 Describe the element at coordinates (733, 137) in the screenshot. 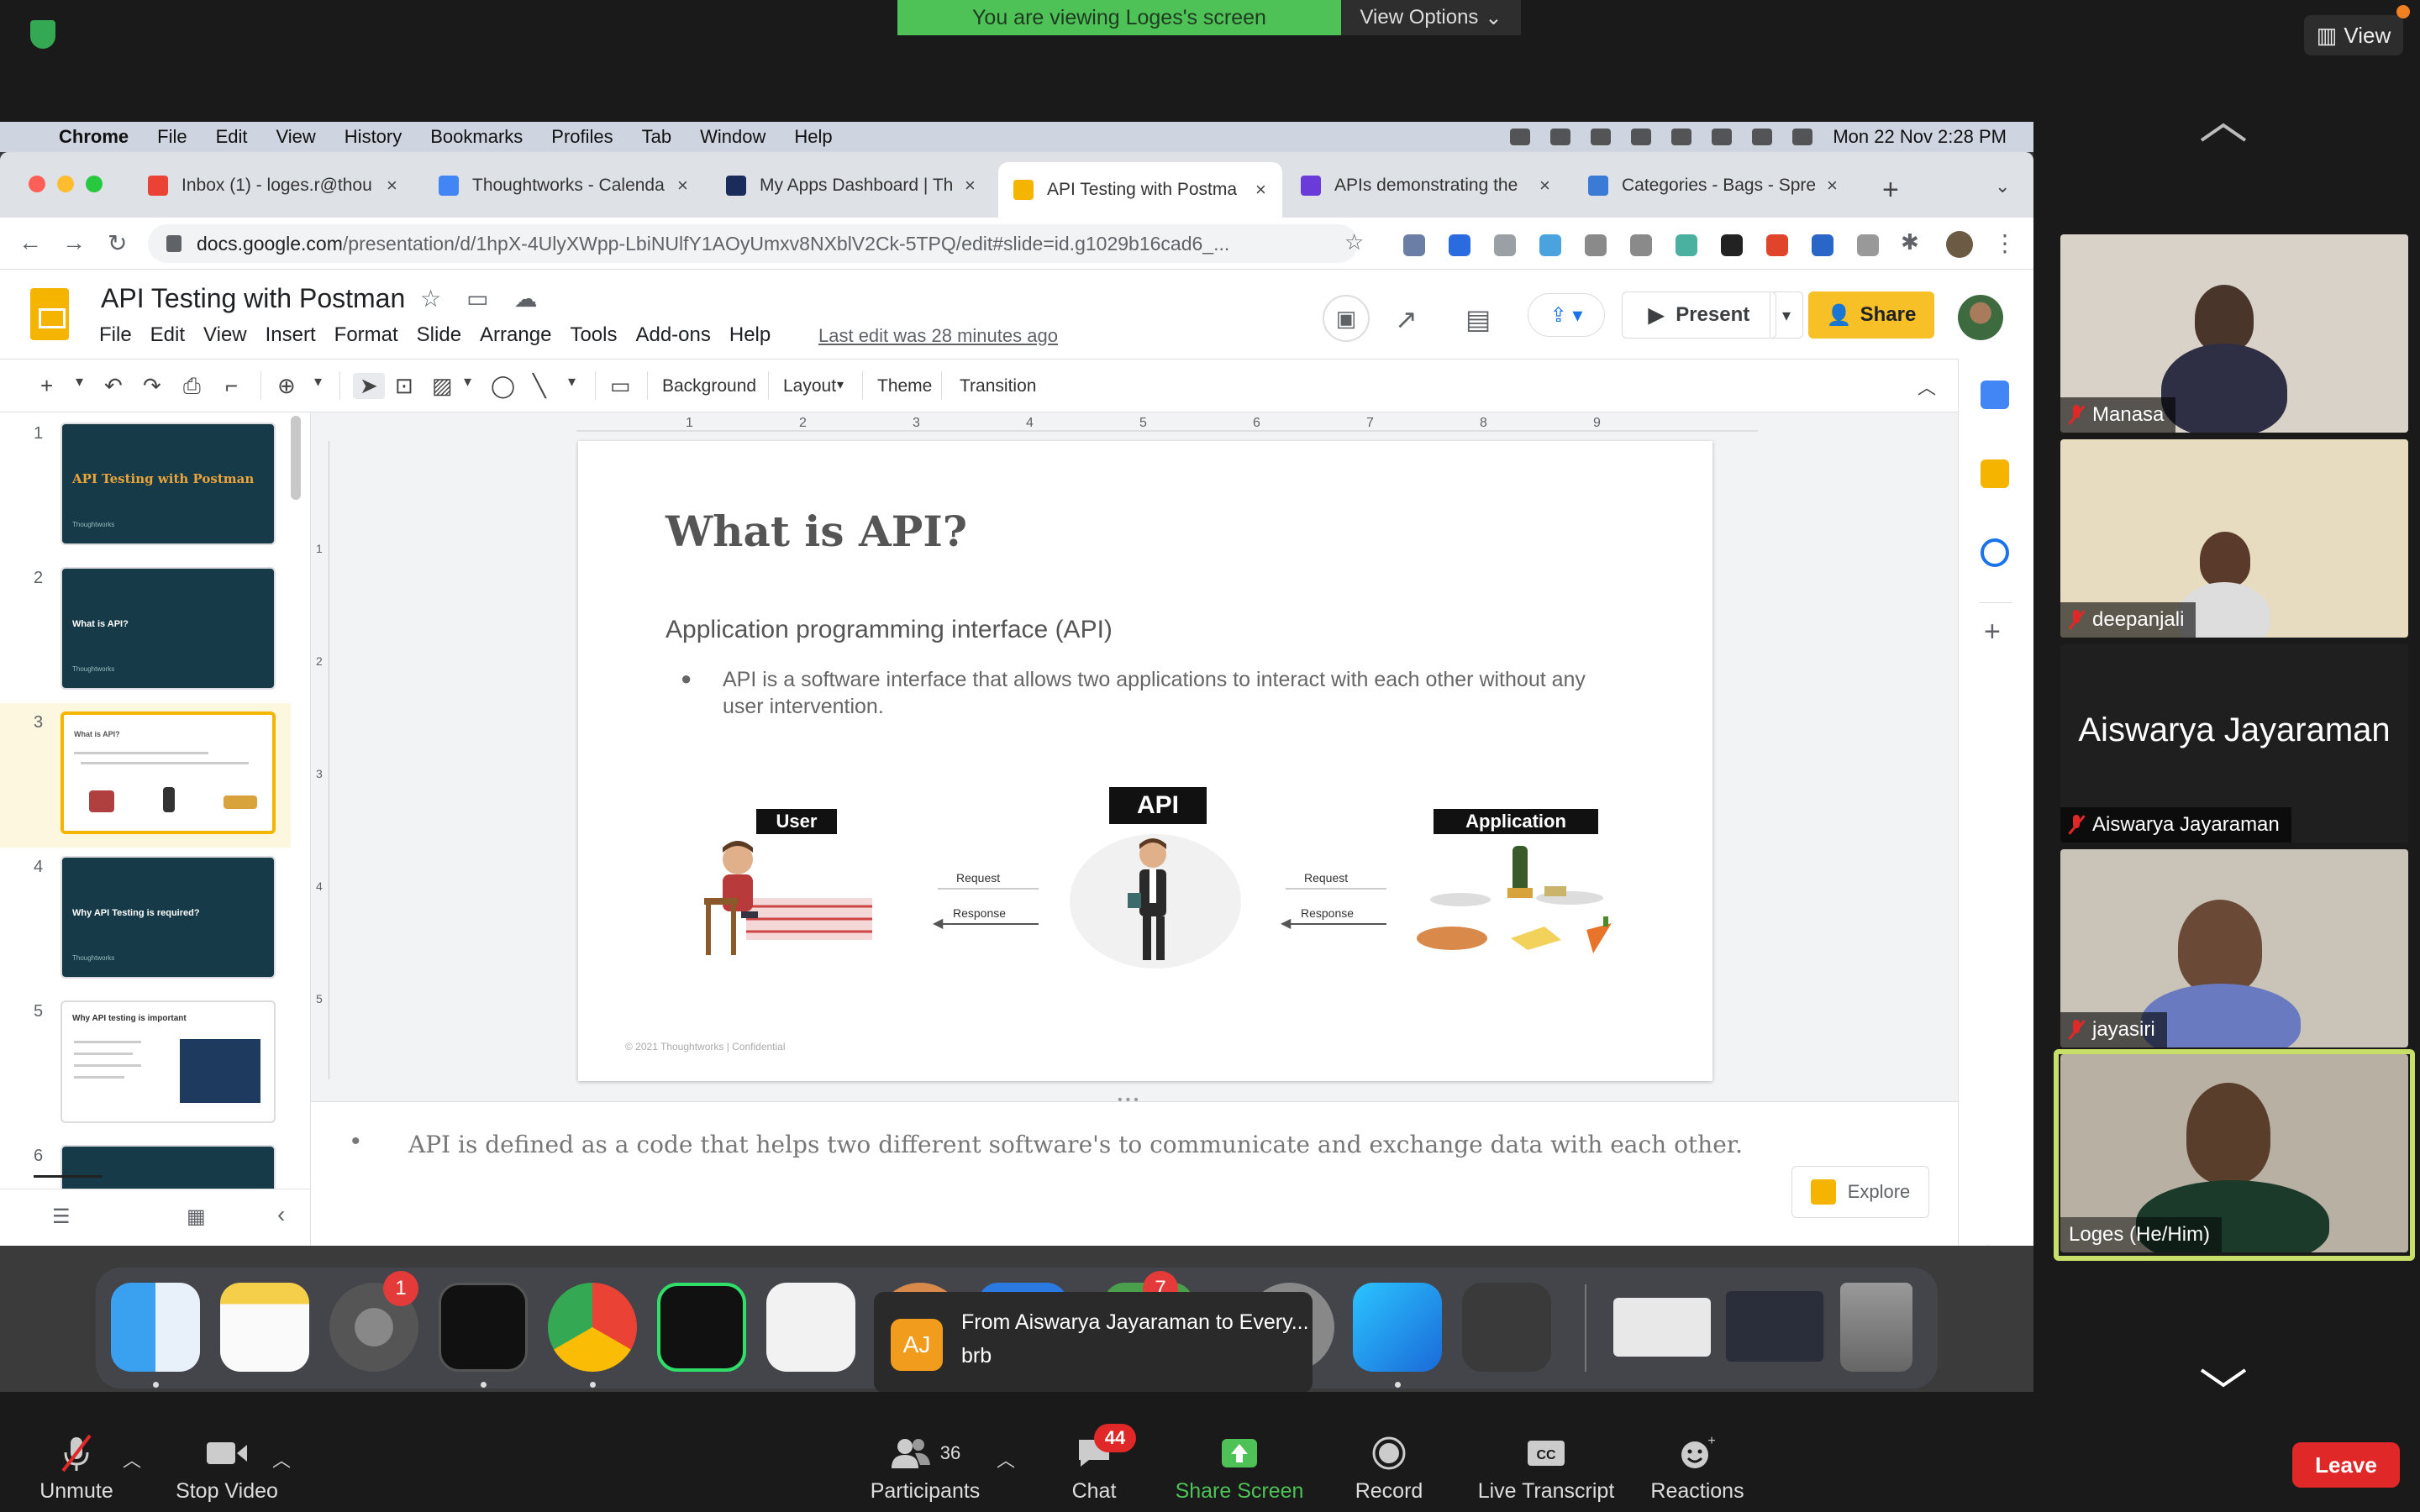

I see `mac-menu-window: Window` at that location.